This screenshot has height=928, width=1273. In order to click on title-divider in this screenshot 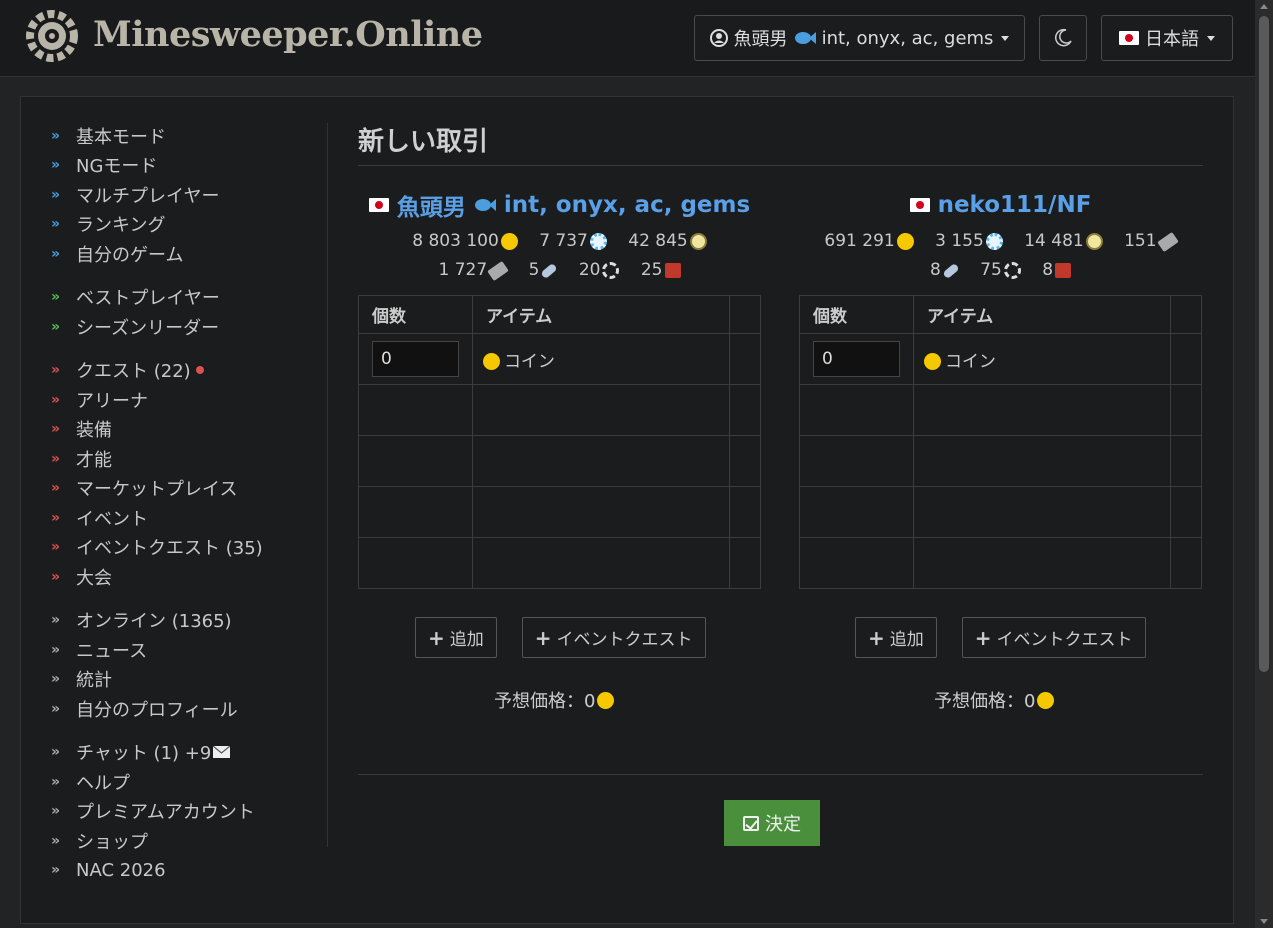, I will do `click(780, 165)`.